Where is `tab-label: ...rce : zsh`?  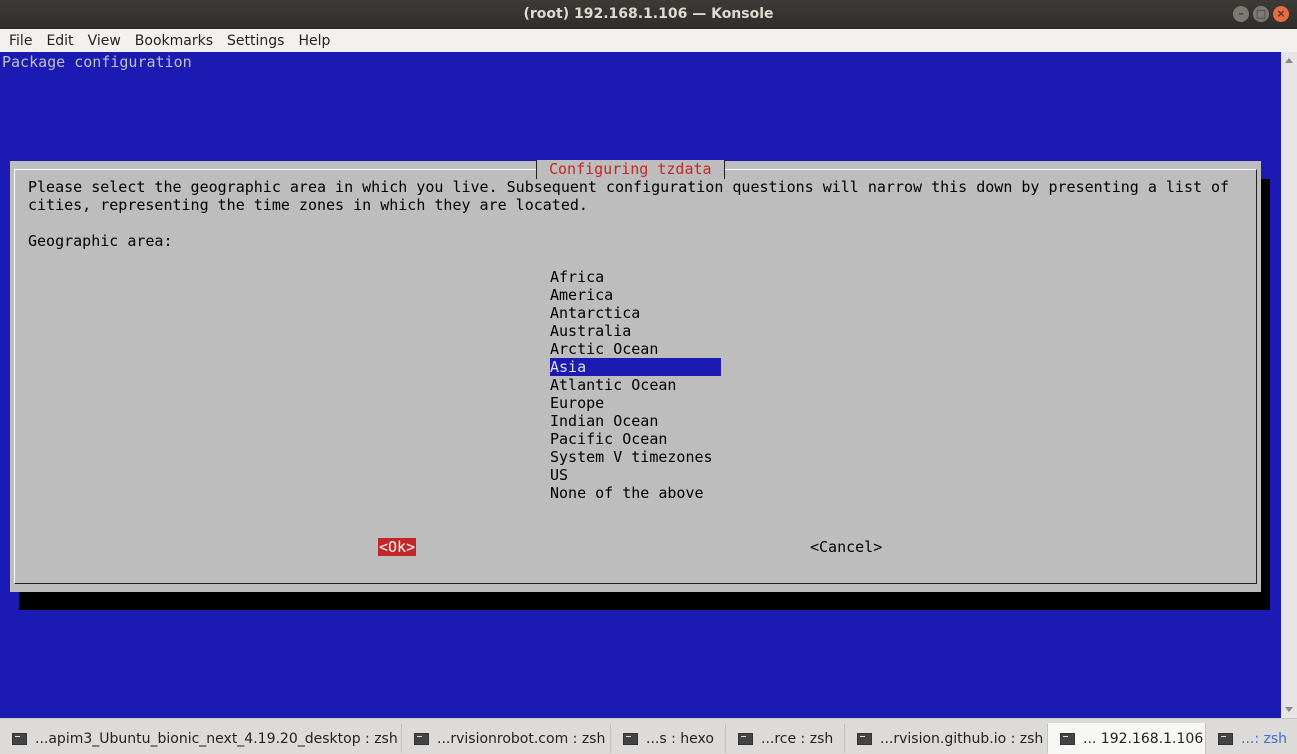 tab-label: ...rce : zsh is located at coordinates (797, 738).